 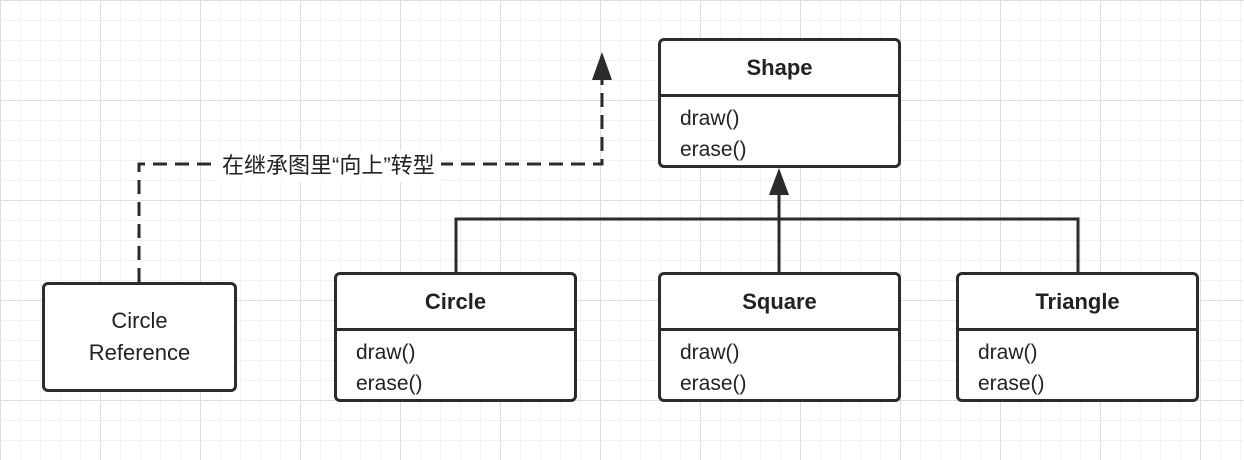 What do you see at coordinates (1008, 352) in the screenshot?
I see `triangle-method-draw: draw()` at bounding box center [1008, 352].